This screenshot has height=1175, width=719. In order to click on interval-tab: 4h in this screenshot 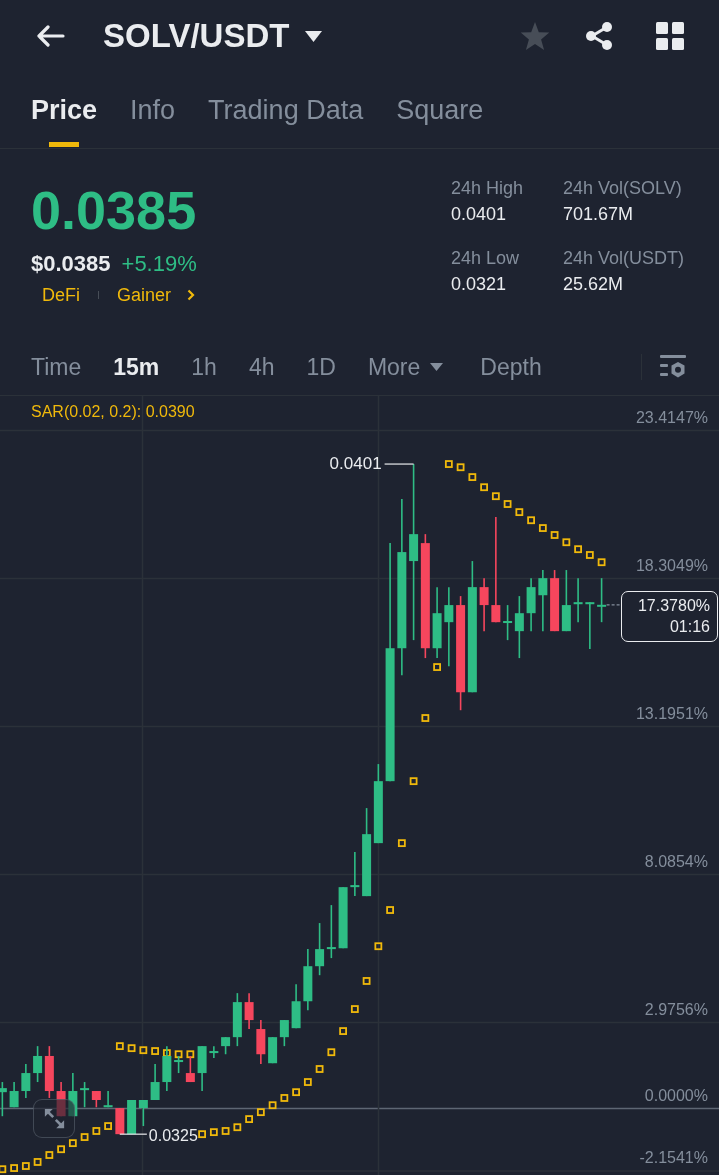, I will do `click(261, 366)`.